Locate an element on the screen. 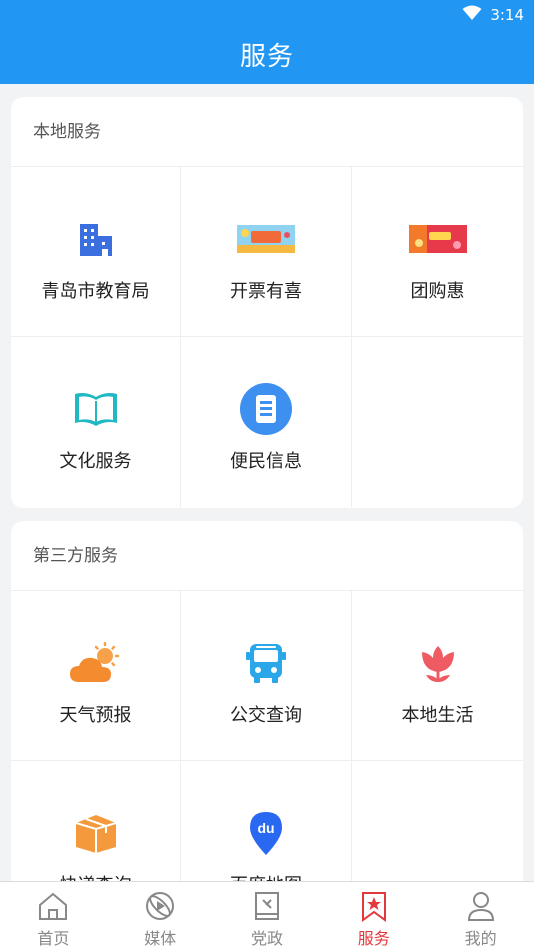  status-bar: 3:14 is located at coordinates (493, 15).